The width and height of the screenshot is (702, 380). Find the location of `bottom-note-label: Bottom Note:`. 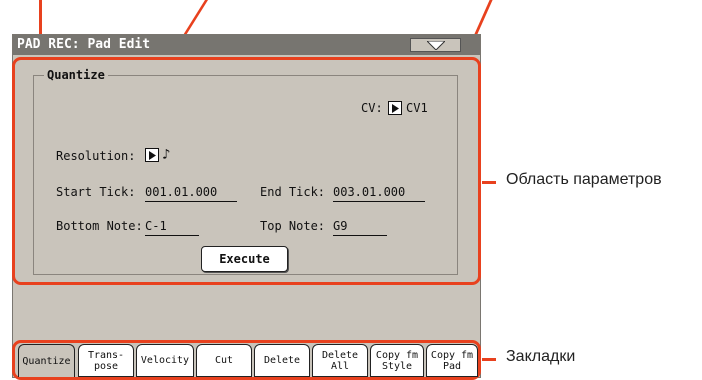

bottom-note-label: Bottom Note: is located at coordinates (99, 226).